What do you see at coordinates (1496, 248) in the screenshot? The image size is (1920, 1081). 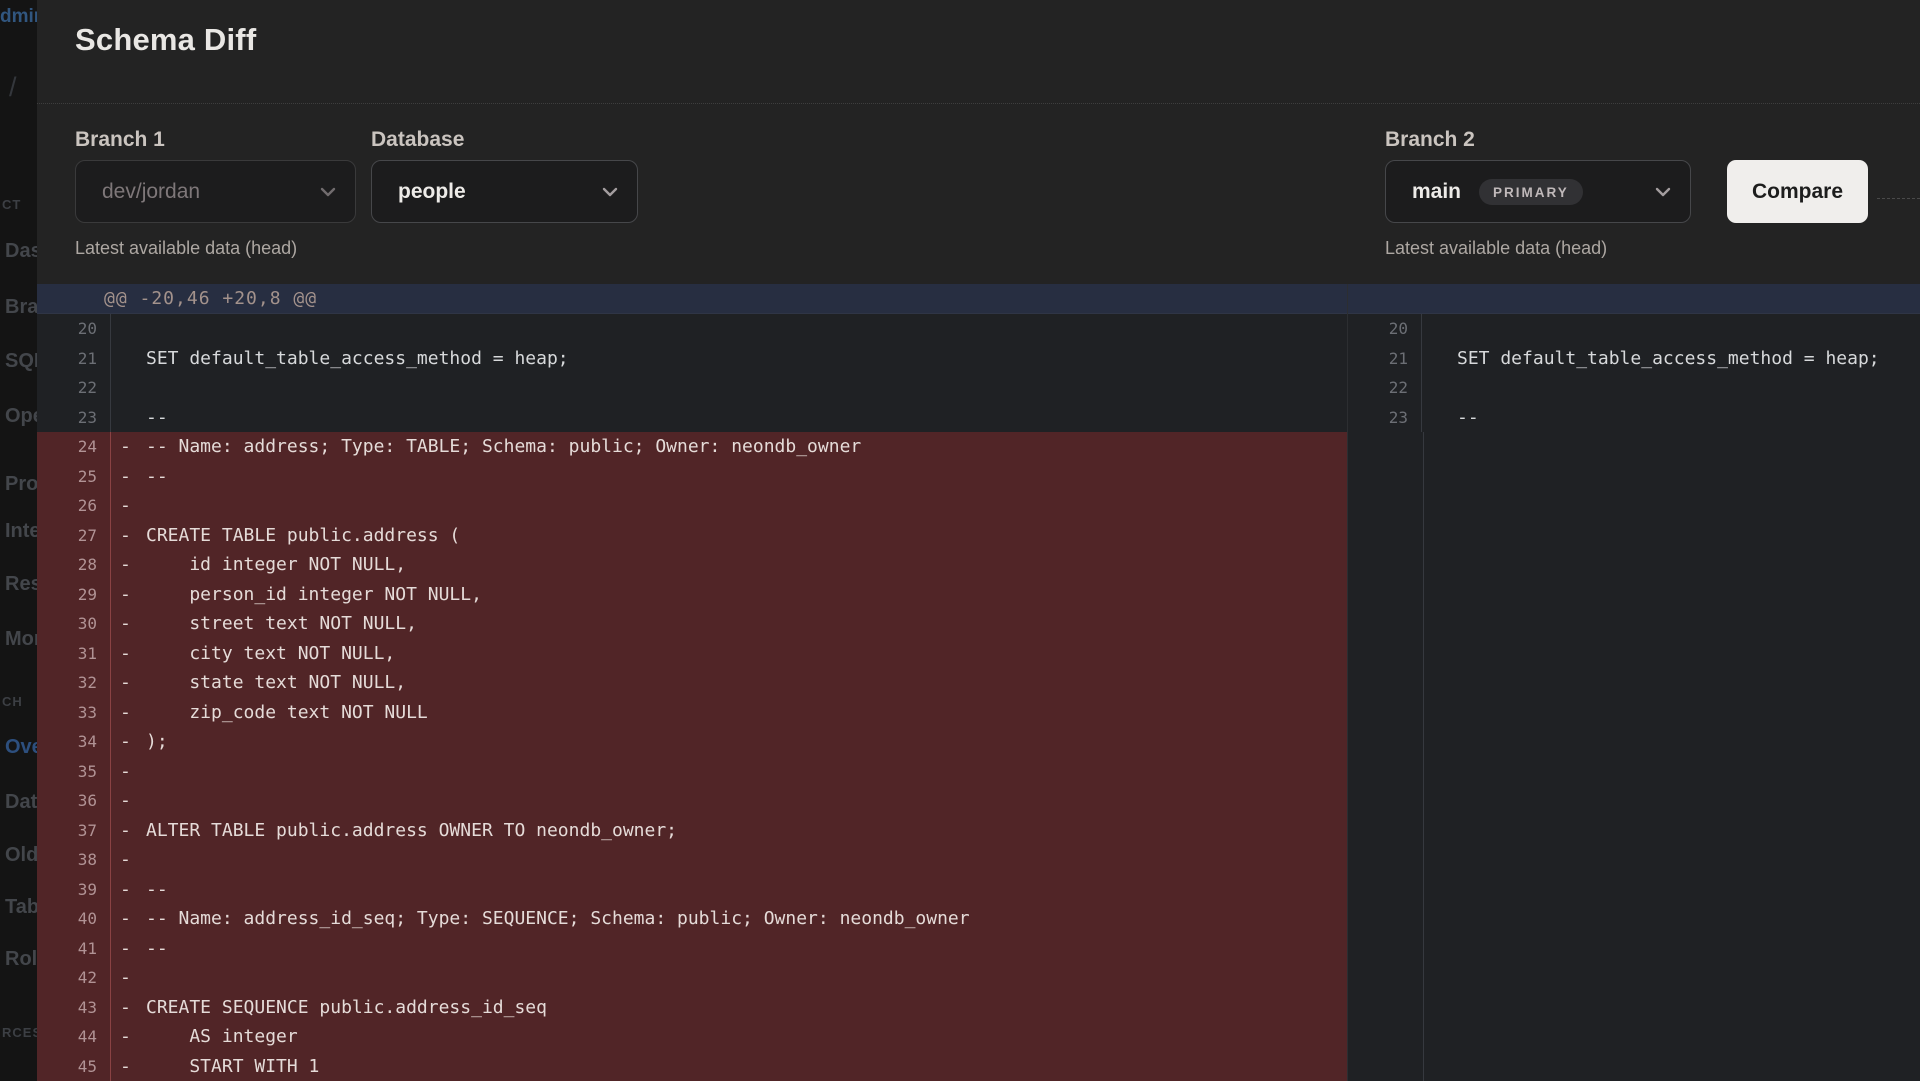 I see `branch2-hint: Latest available data (head)` at bounding box center [1496, 248].